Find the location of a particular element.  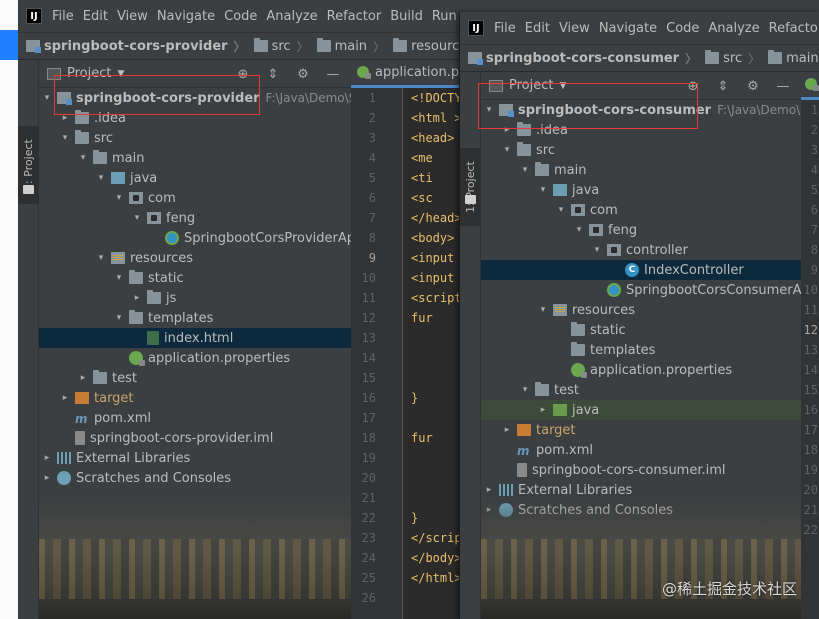

tree-item: ▾ static is located at coordinates (195, 278).